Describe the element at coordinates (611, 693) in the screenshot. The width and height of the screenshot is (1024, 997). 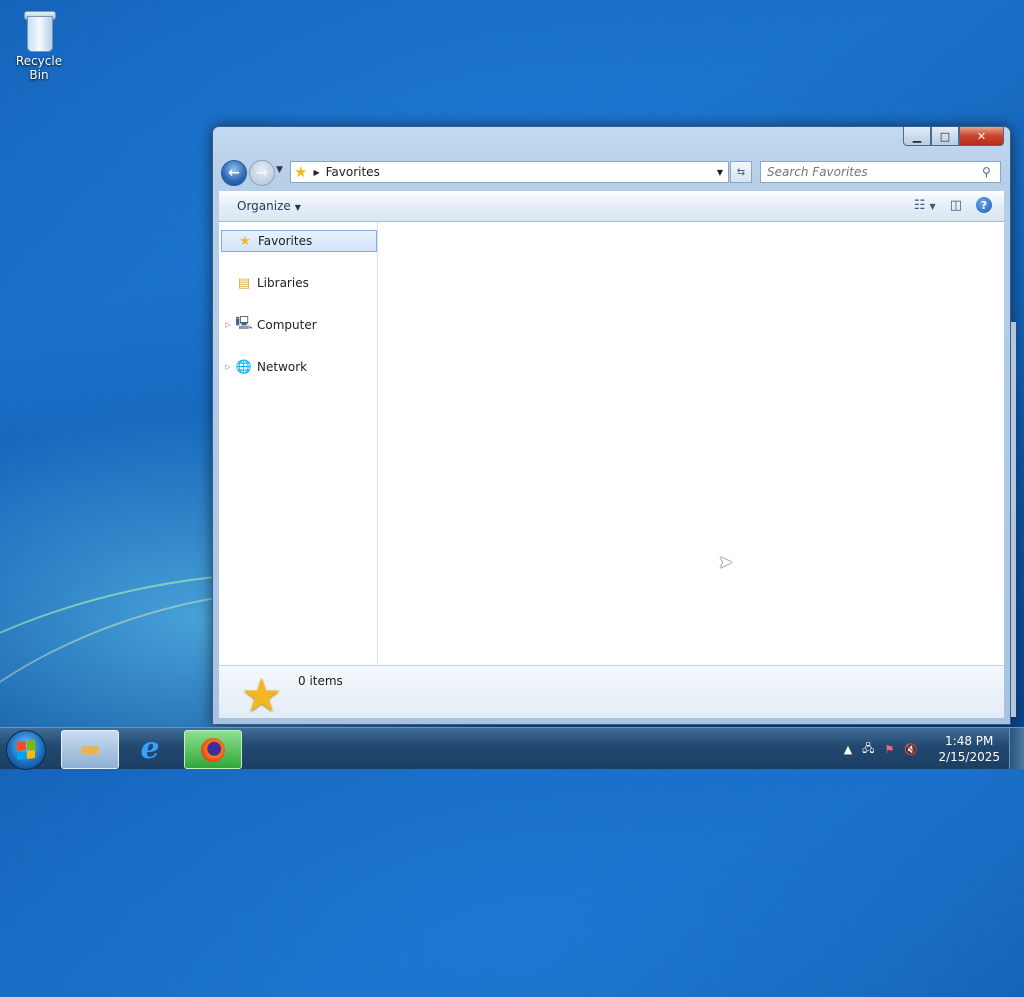
I see `details-pane: ★ 0 items` at that location.